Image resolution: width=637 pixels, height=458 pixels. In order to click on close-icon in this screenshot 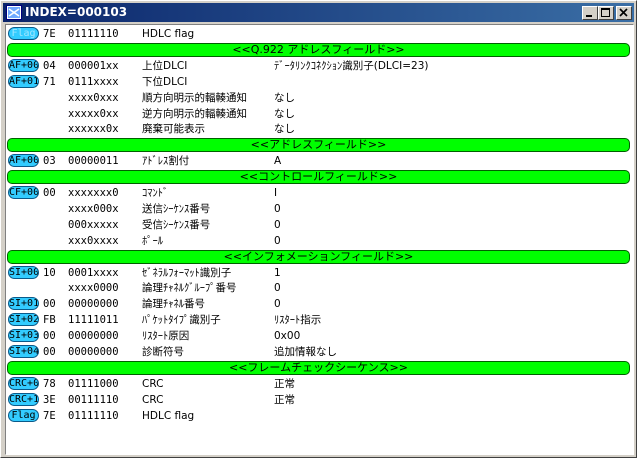, I will do `click(623, 12)`.